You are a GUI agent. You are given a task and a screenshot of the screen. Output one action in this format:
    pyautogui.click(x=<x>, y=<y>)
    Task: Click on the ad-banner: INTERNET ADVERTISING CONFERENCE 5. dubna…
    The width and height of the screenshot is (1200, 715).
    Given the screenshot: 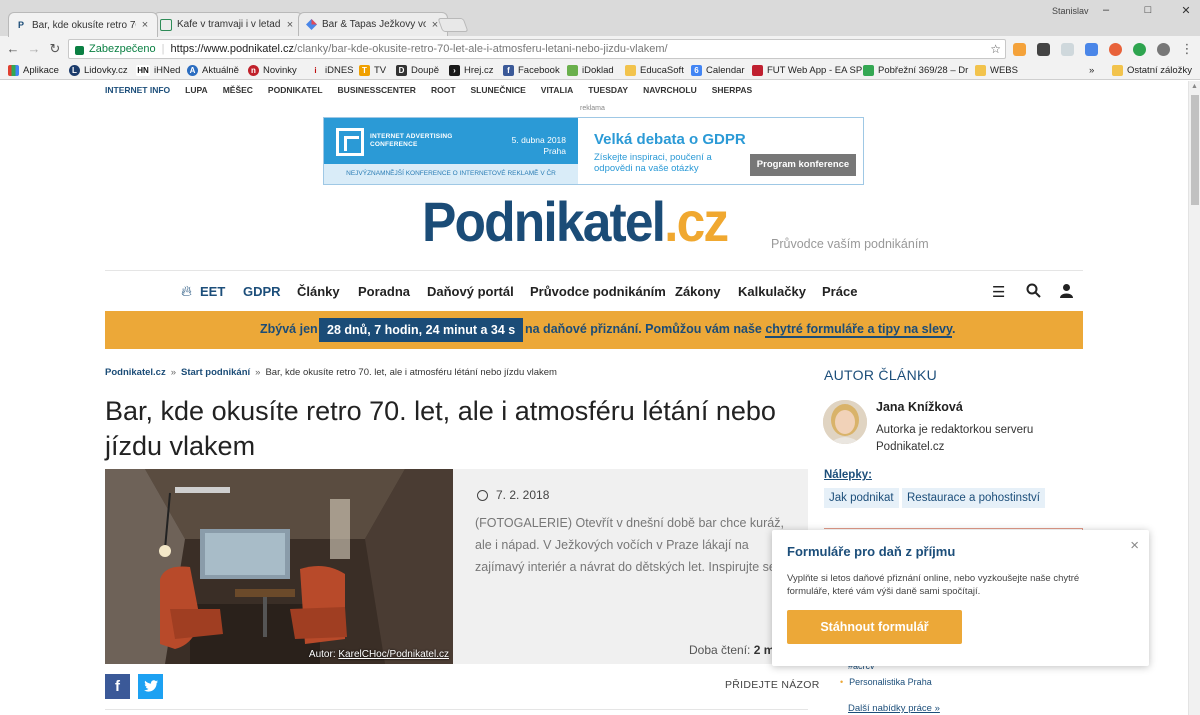 What is the action you would take?
    pyautogui.click(x=593, y=151)
    